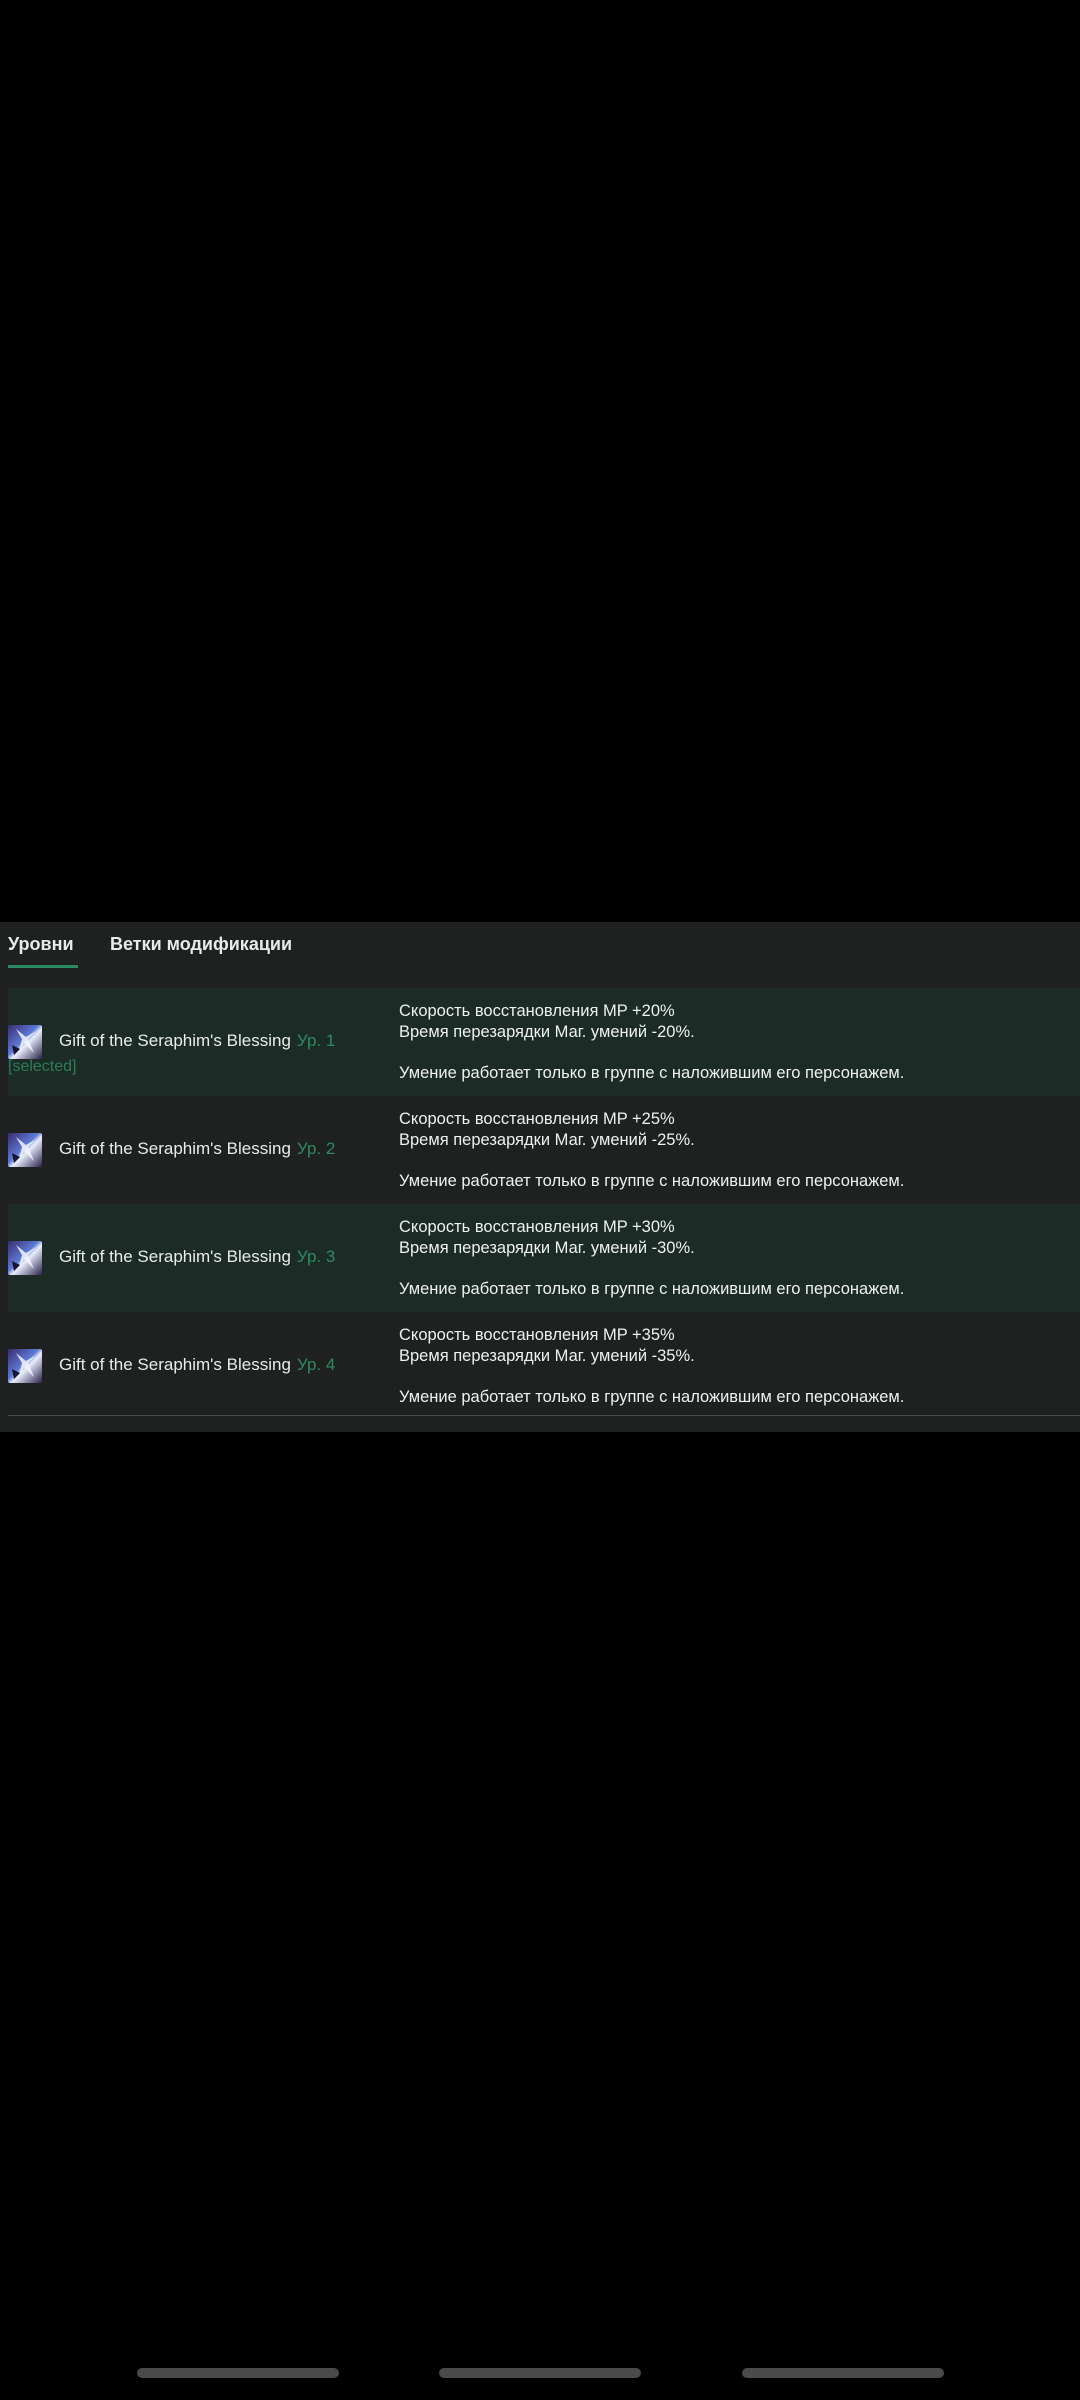  What do you see at coordinates (316, 1040) in the screenshot?
I see `skill-level-label: Ур. 1` at bounding box center [316, 1040].